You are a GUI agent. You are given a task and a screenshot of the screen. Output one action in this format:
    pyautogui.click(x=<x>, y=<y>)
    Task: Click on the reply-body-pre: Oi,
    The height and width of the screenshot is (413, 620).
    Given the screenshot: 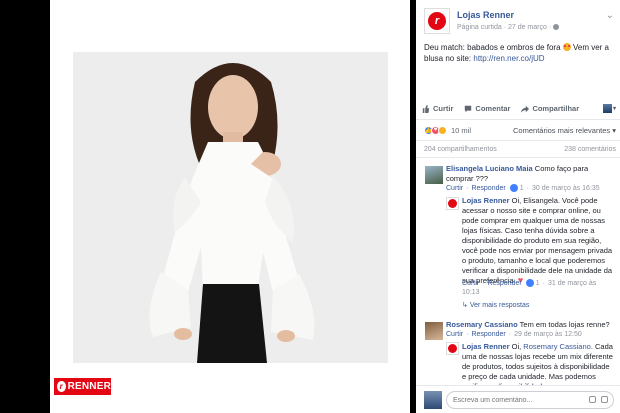 What is the action you would take?
    pyautogui.click(x=517, y=346)
    